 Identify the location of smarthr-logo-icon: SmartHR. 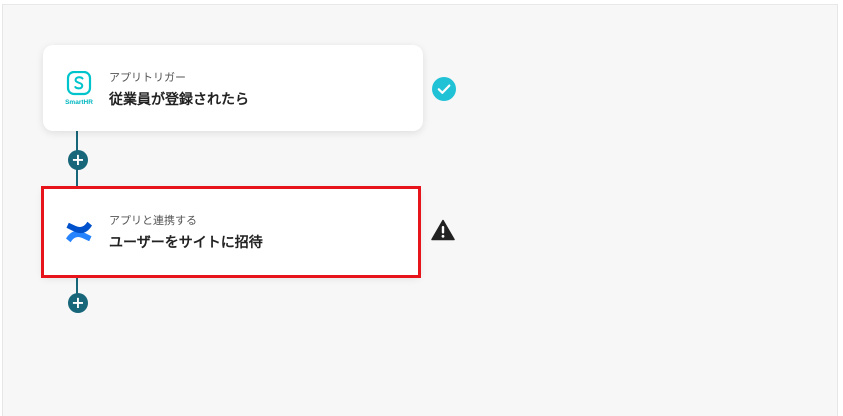
(79, 88).